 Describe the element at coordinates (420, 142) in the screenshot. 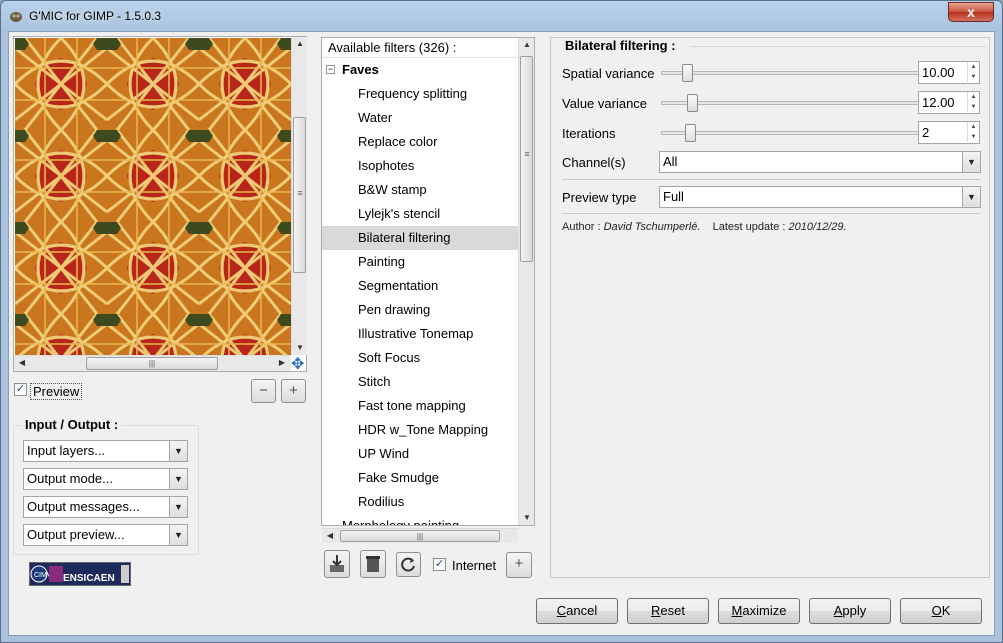

I see `filter-item: Replace color` at that location.